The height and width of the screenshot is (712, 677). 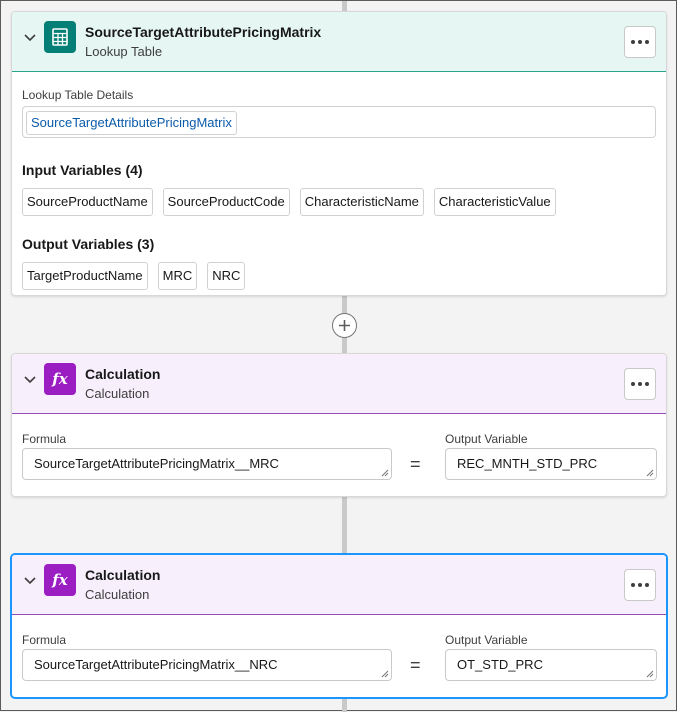 I want to click on output-variable-input: REC_MNTH_STD_PRC, so click(x=551, y=464).